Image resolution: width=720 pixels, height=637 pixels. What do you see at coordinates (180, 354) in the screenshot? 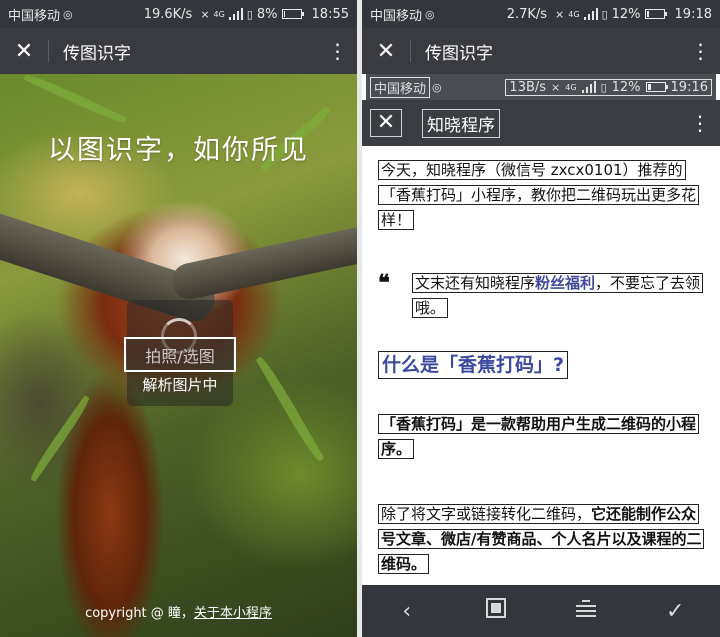
I see `take-photo-button: 拍照/选图` at bounding box center [180, 354].